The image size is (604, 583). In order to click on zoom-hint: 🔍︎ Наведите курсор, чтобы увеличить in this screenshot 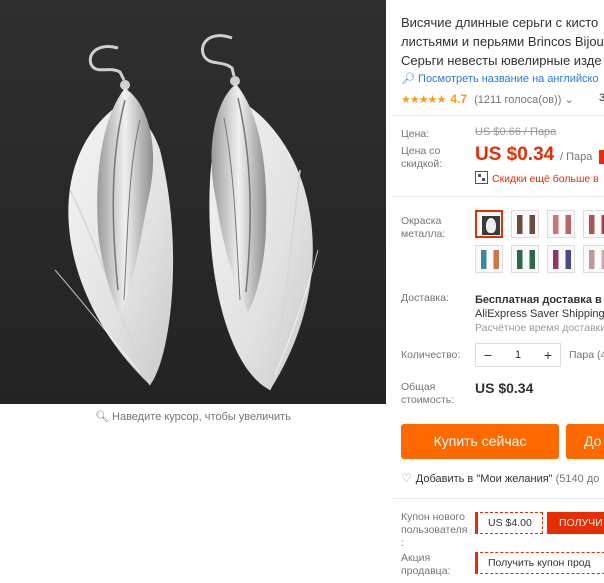, I will do `click(193, 417)`.